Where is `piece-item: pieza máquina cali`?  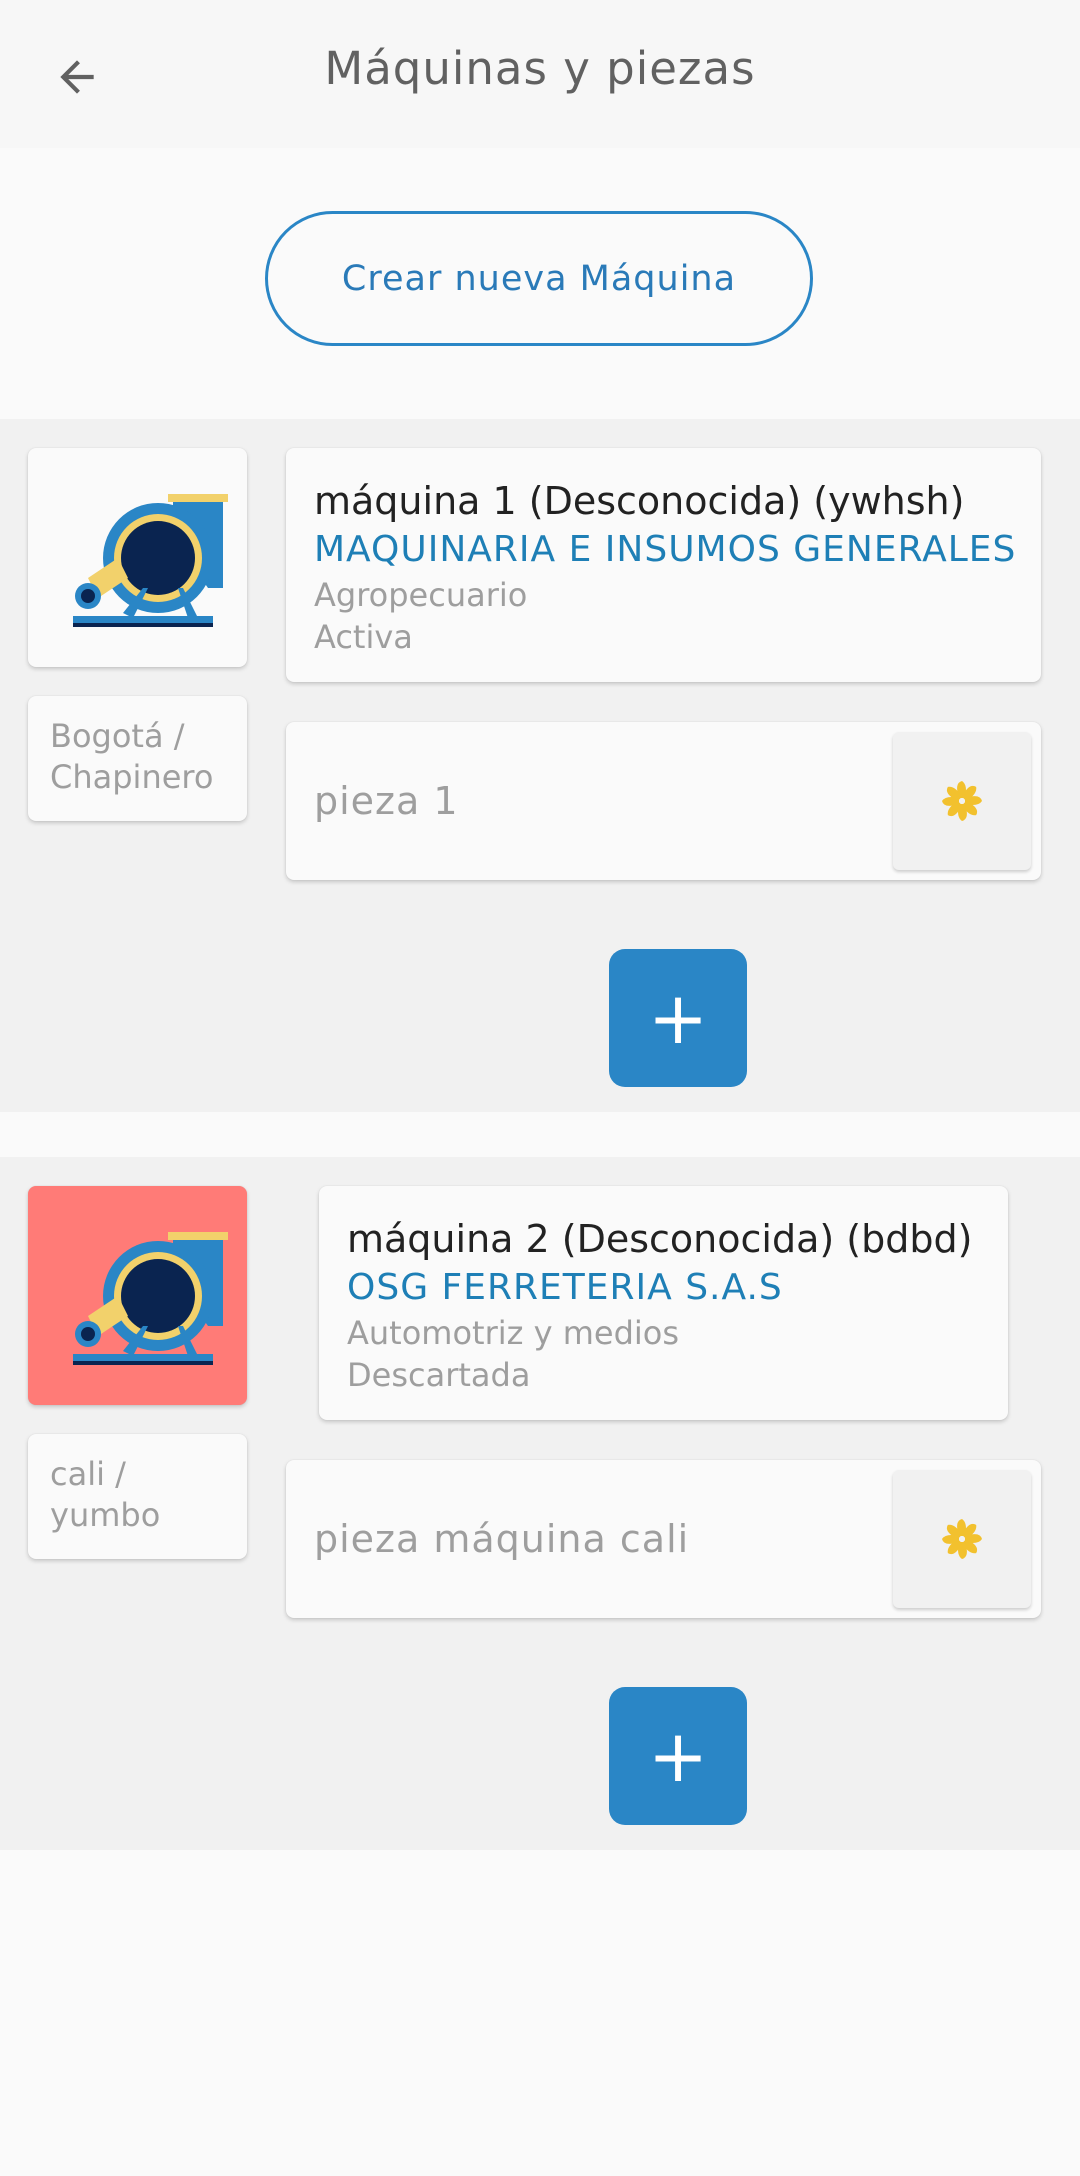
piece-item: pieza máquina cali is located at coordinates (663, 1539).